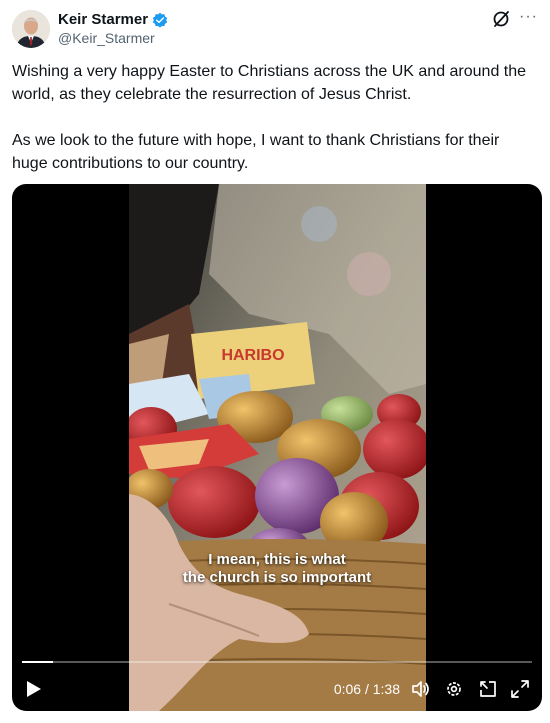 The image size is (550, 723). I want to click on caption-line: the church is so important, so click(277, 577).